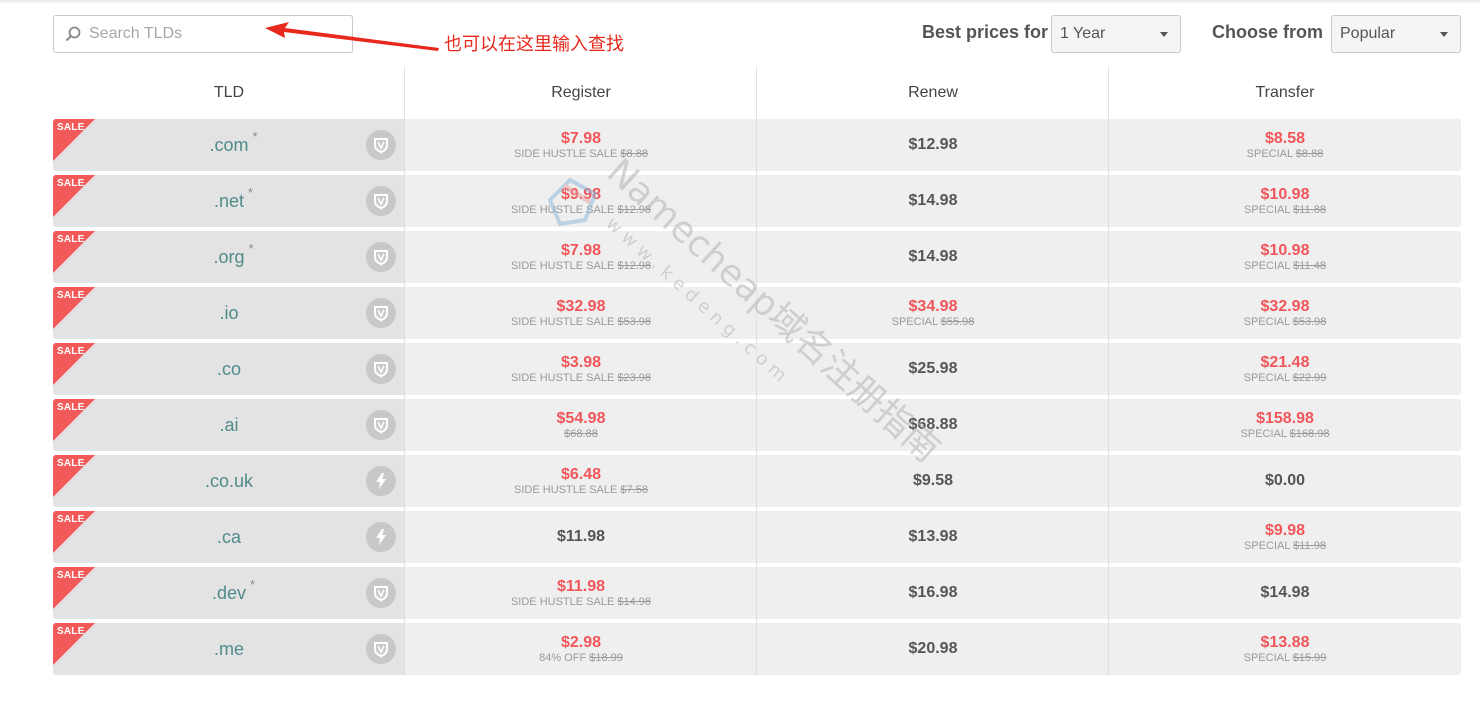  Describe the element at coordinates (933, 93) in the screenshot. I see `column-header-renew: Renew` at that location.